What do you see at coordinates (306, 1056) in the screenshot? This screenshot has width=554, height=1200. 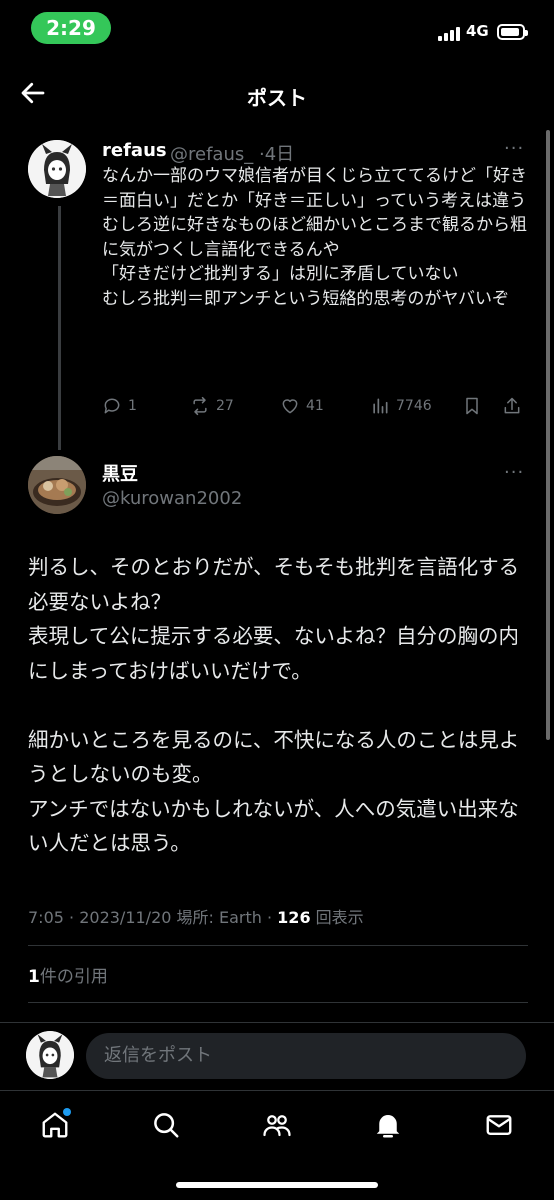 I see `reply-input: 返信をポスト` at bounding box center [306, 1056].